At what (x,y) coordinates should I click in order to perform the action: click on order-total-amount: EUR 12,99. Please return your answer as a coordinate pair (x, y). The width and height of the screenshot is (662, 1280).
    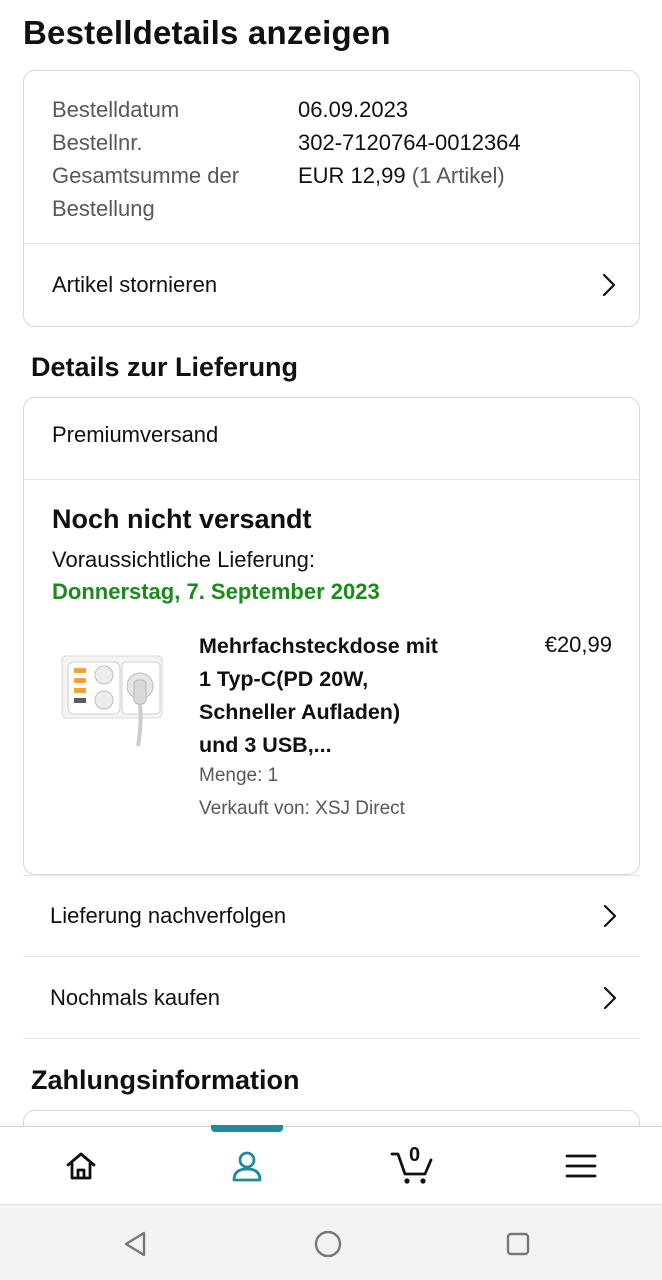
    Looking at the image, I should click on (352, 175).